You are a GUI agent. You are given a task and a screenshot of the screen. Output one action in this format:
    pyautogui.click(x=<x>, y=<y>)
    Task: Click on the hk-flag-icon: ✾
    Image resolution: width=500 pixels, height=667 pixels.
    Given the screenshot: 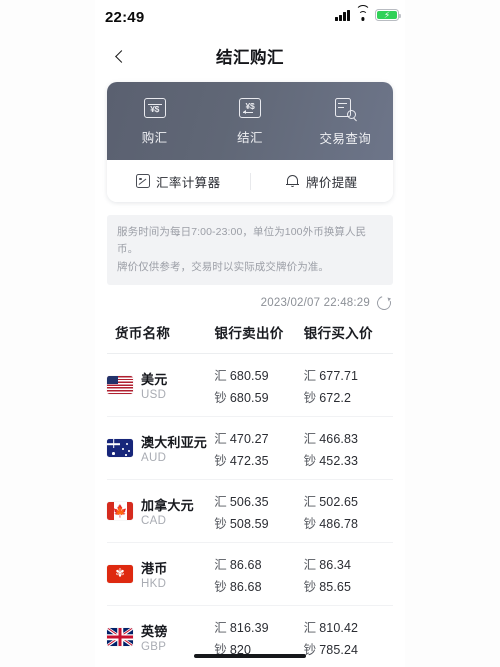 What is the action you would take?
    pyautogui.click(x=120, y=574)
    